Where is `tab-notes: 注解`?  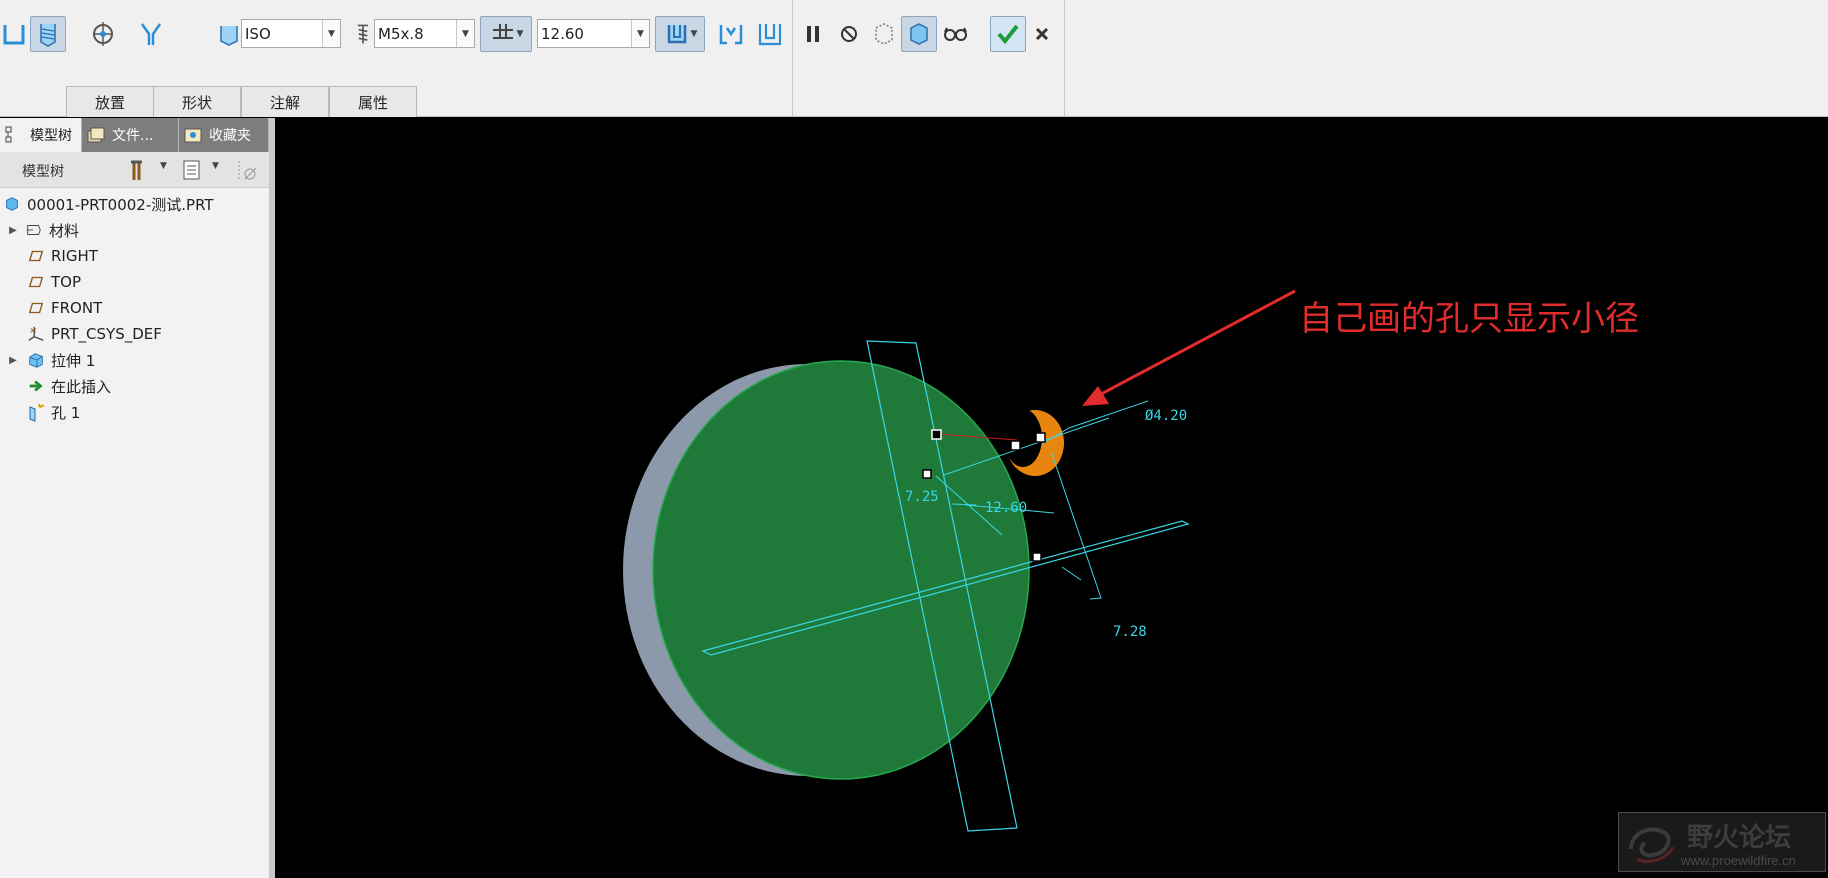 tab-notes: 注解 is located at coordinates (285, 101).